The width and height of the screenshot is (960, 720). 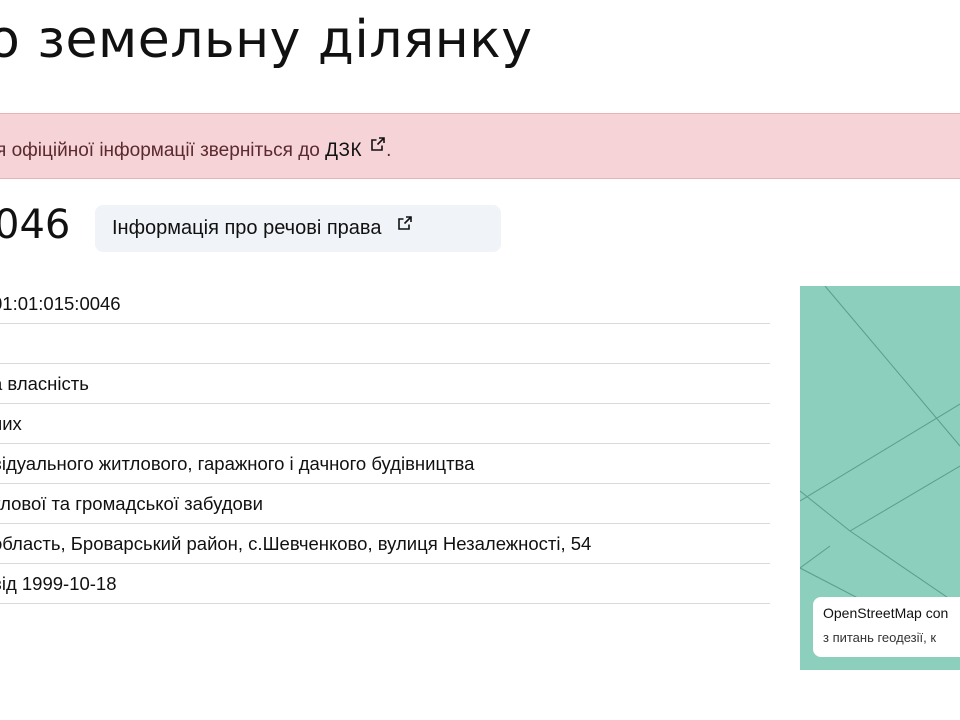 I want to click on detail-row-ownership: а власність, so click(x=385, y=384).